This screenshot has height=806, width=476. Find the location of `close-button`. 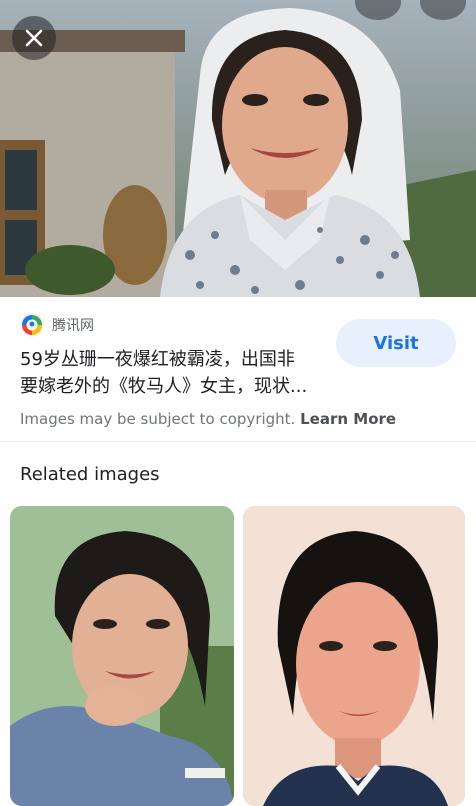

close-button is located at coordinates (34, 38).